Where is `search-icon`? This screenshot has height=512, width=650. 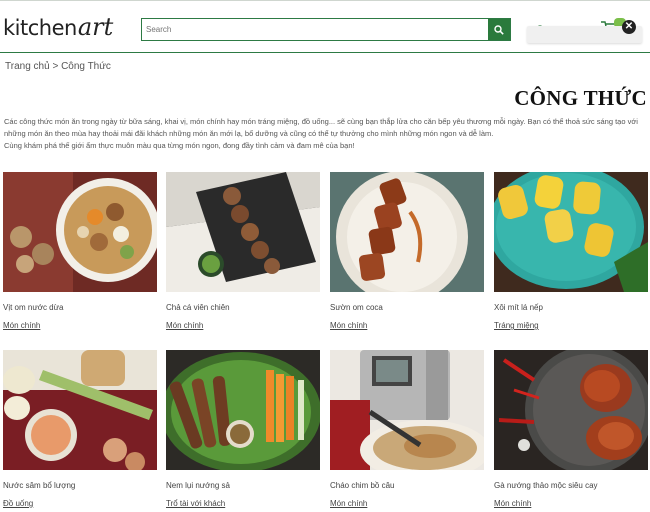
search-icon is located at coordinates (499, 29).